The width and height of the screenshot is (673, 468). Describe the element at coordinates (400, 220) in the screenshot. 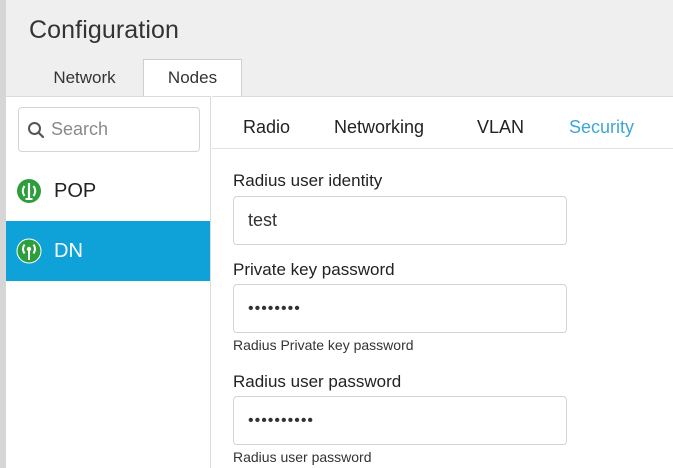

I see `radius-identity-field: test` at that location.